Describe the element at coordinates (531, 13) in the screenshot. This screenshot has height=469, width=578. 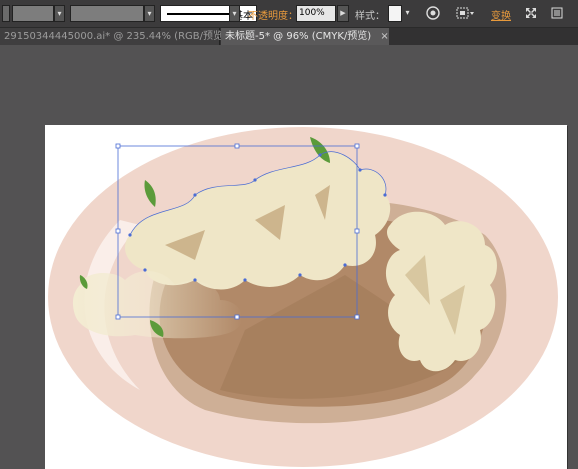
I see `transform-arrows-icon` at that location.